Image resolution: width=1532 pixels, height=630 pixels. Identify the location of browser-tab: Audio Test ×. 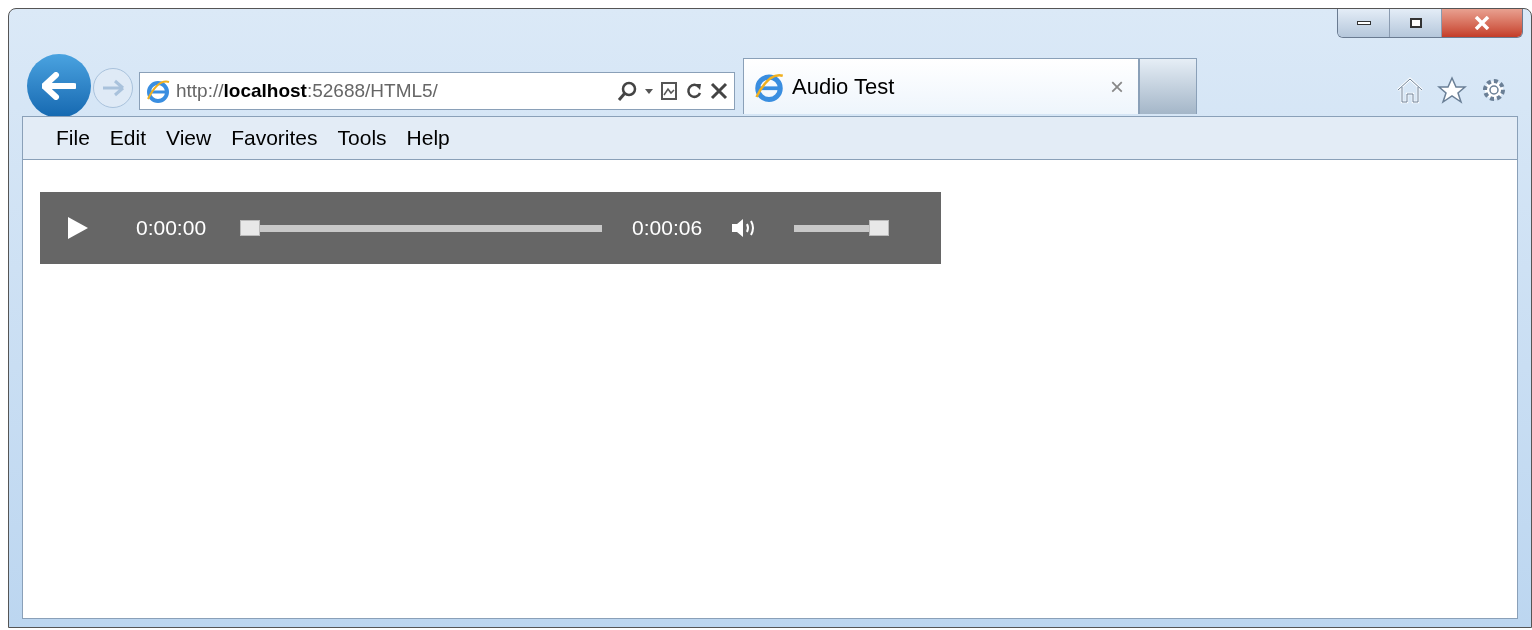
(941, 86).